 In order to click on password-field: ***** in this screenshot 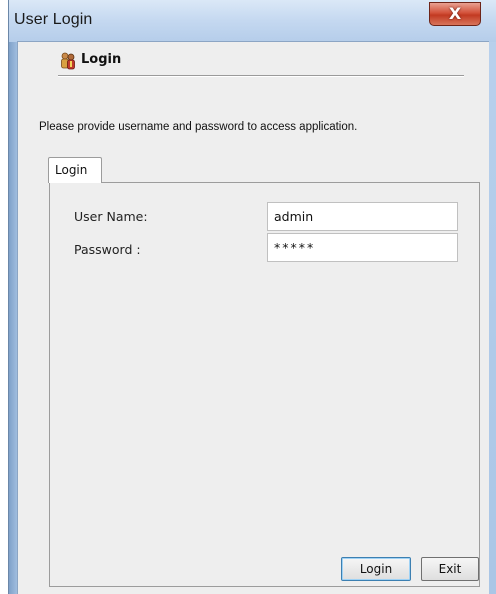, I will do `click(362, 247)`.